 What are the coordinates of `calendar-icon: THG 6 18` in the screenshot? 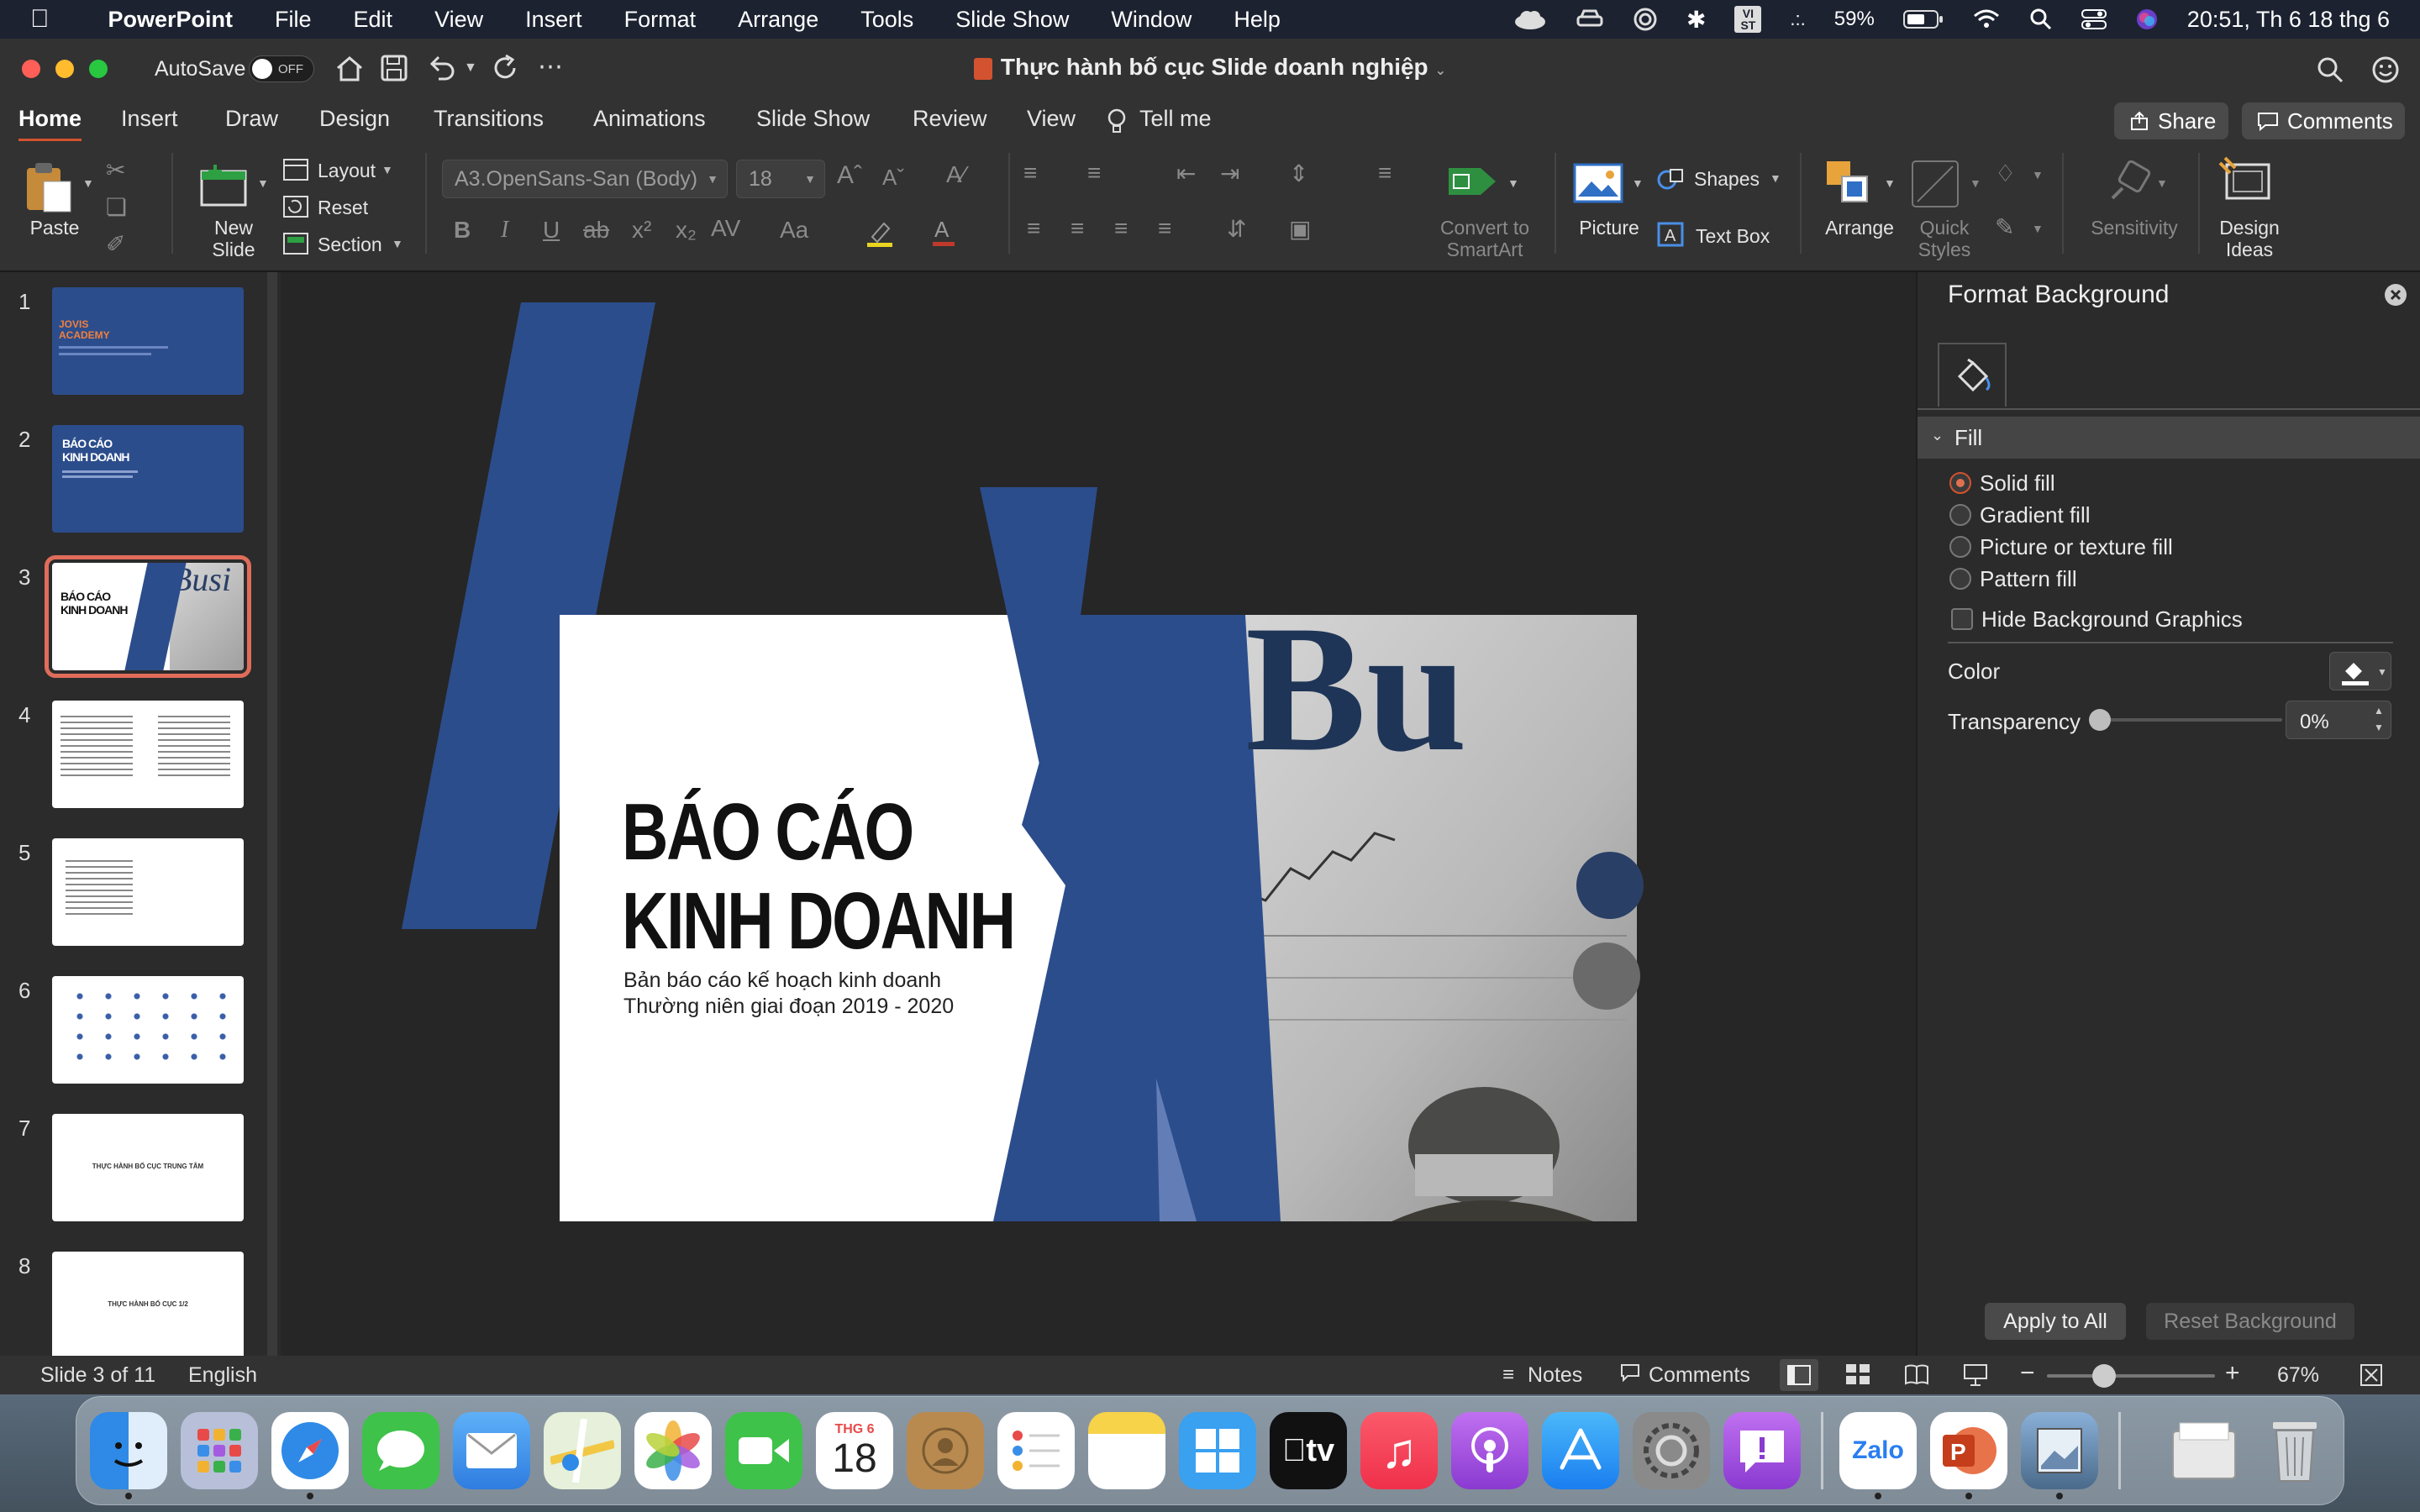 It's located at (855, 1450).